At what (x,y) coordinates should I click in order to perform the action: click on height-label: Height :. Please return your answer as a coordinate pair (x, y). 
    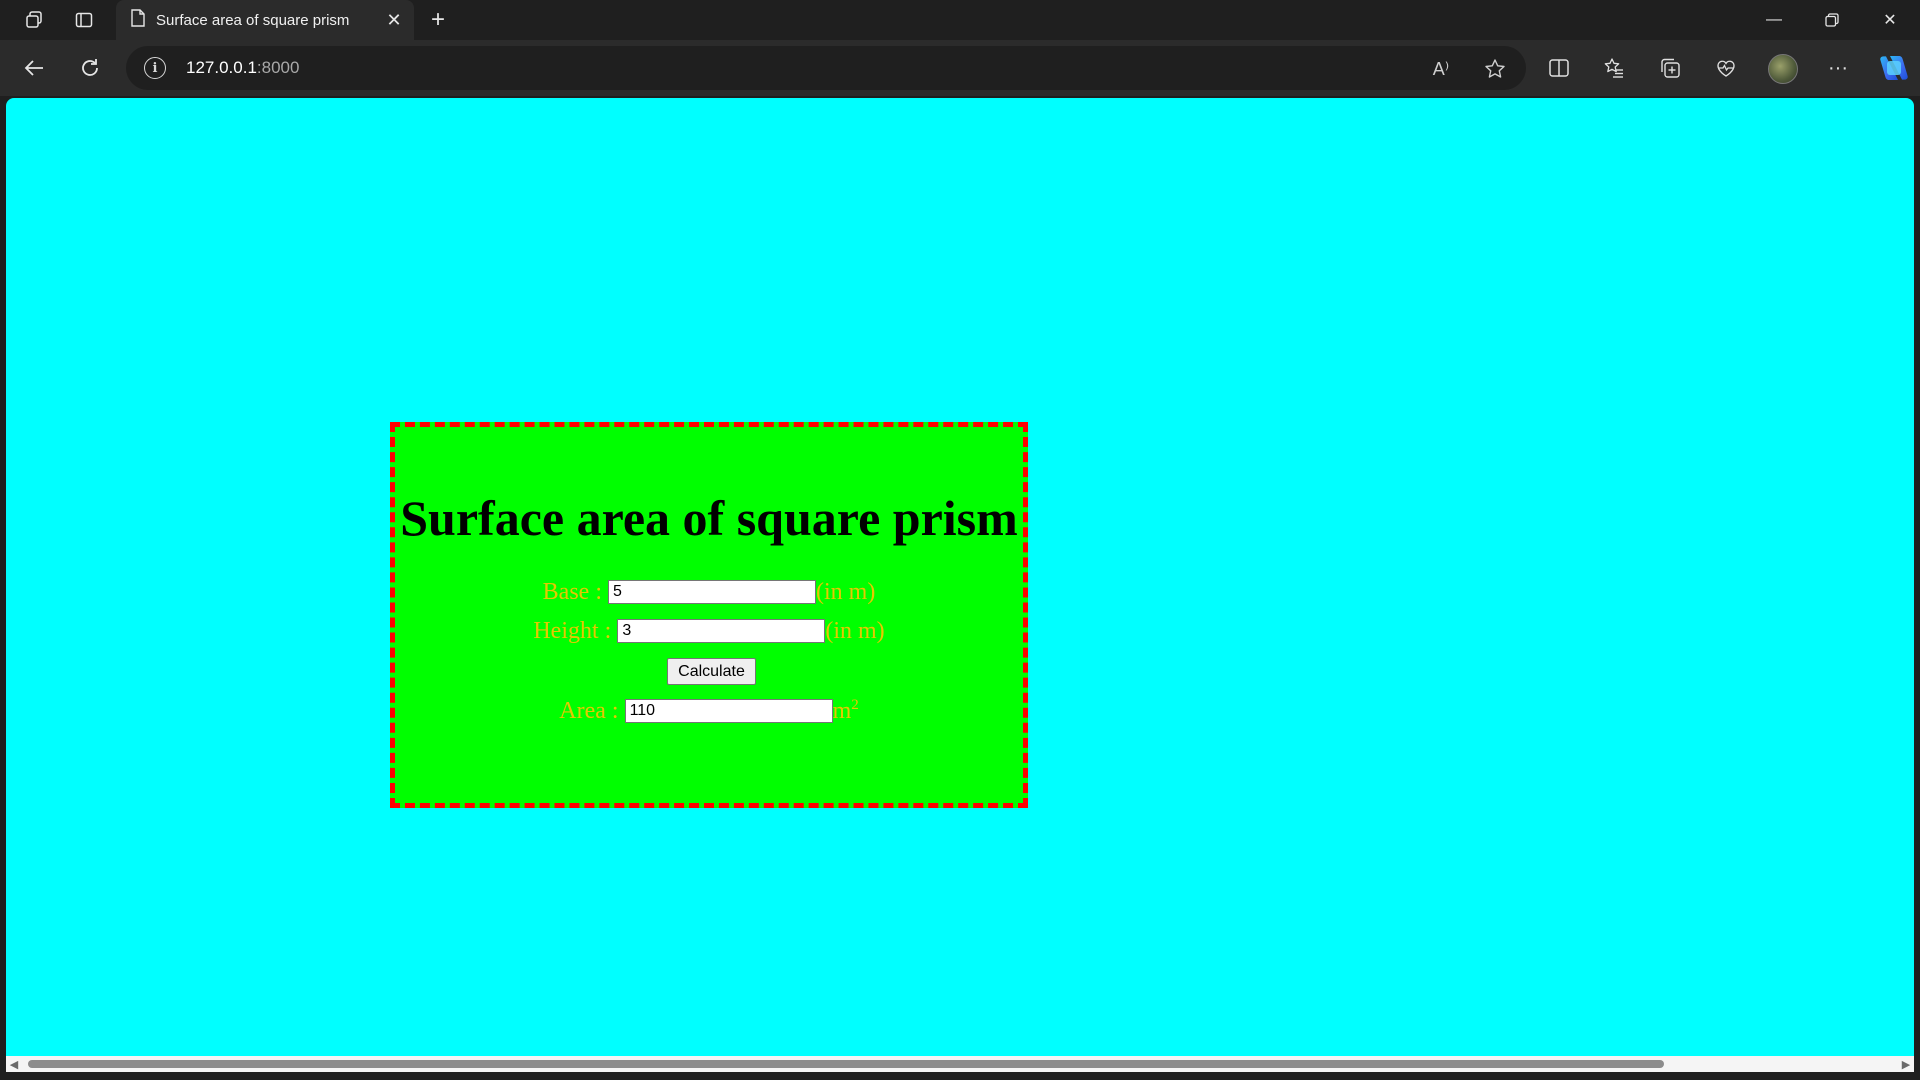
    Looking at the image, I should click on (572, 630).